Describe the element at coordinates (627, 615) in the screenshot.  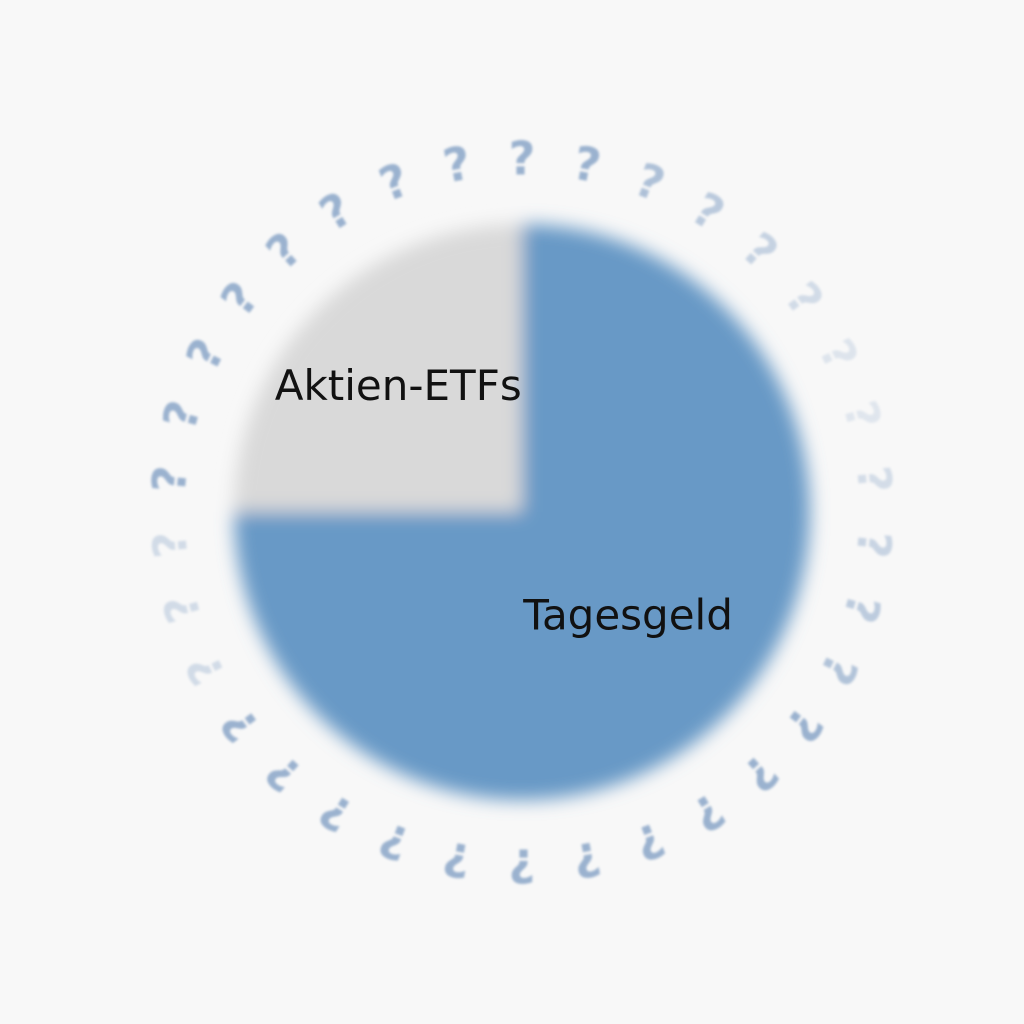
I see `slice-label-tagesgeld: Tagesgeld` at that location.